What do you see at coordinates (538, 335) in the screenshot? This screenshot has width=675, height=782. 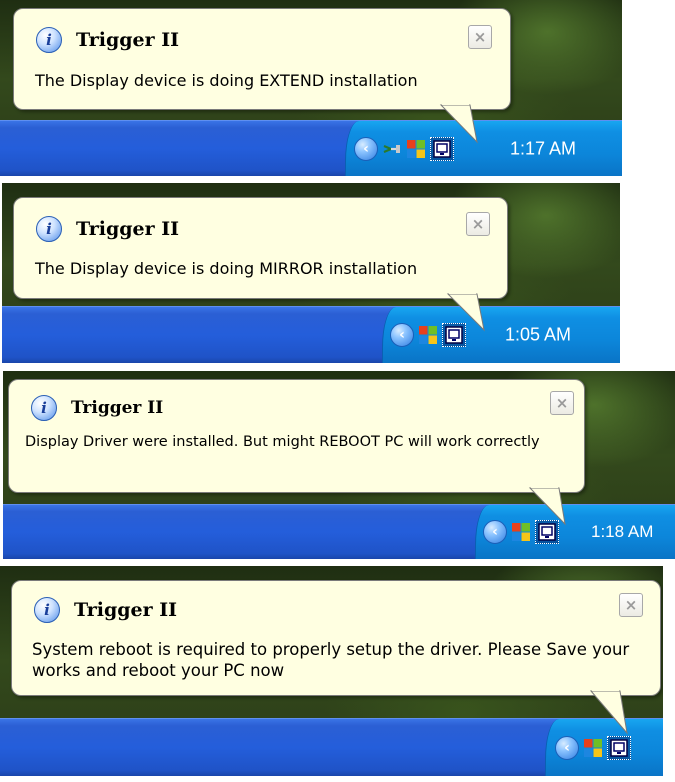 I see `clock: 1:05 AM` at bounding box center [538, 335].